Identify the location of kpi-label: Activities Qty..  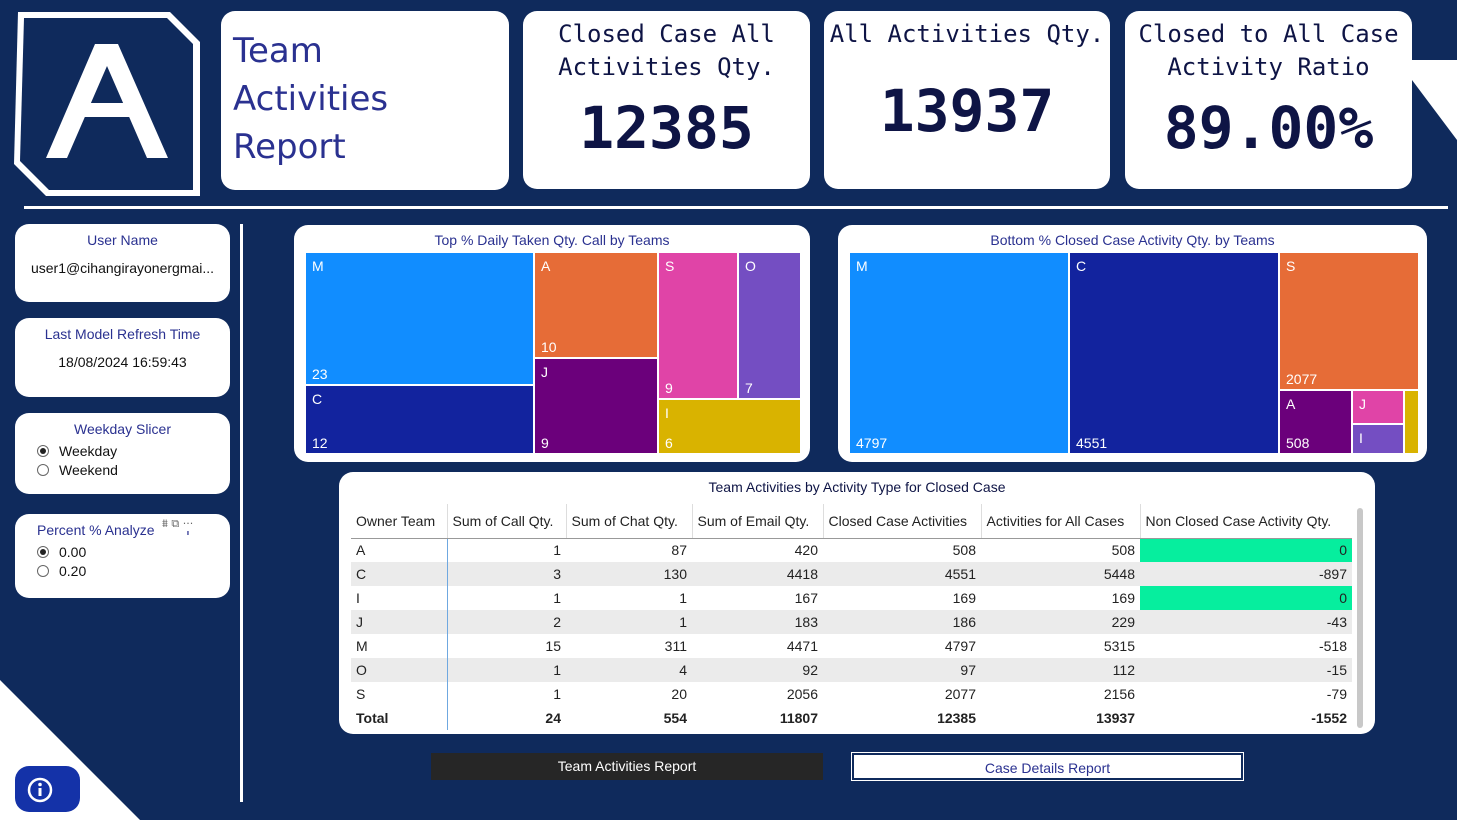
(666, 67).